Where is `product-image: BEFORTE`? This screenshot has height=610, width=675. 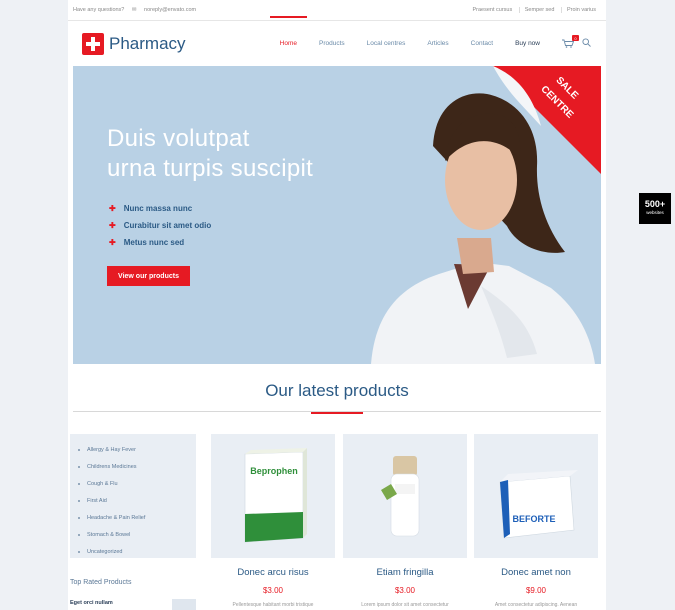
product-image: BEFORTE is located at coordinates (536, 496).